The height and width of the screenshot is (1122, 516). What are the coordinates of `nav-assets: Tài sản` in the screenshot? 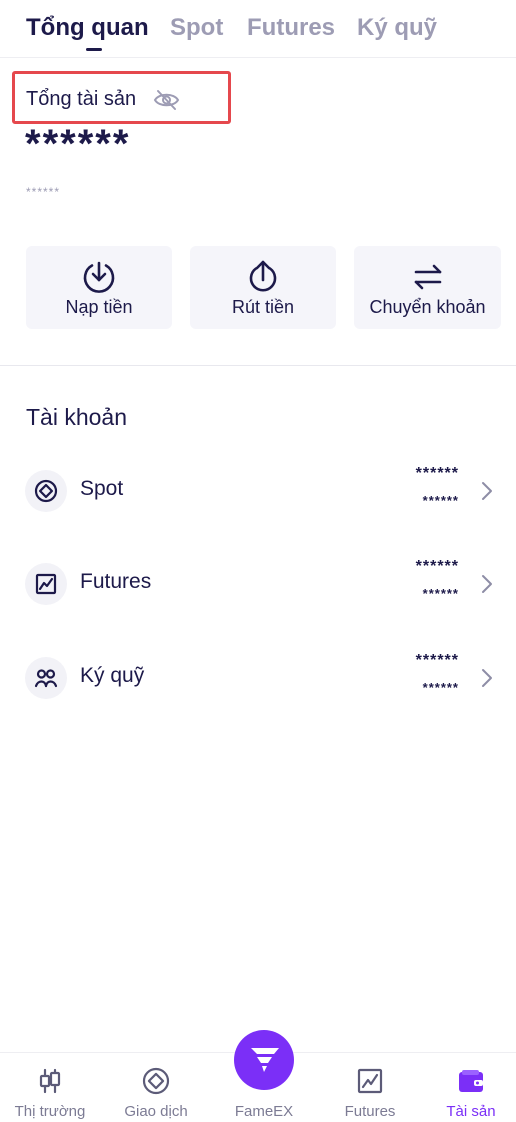 It's located at (471, 1087).